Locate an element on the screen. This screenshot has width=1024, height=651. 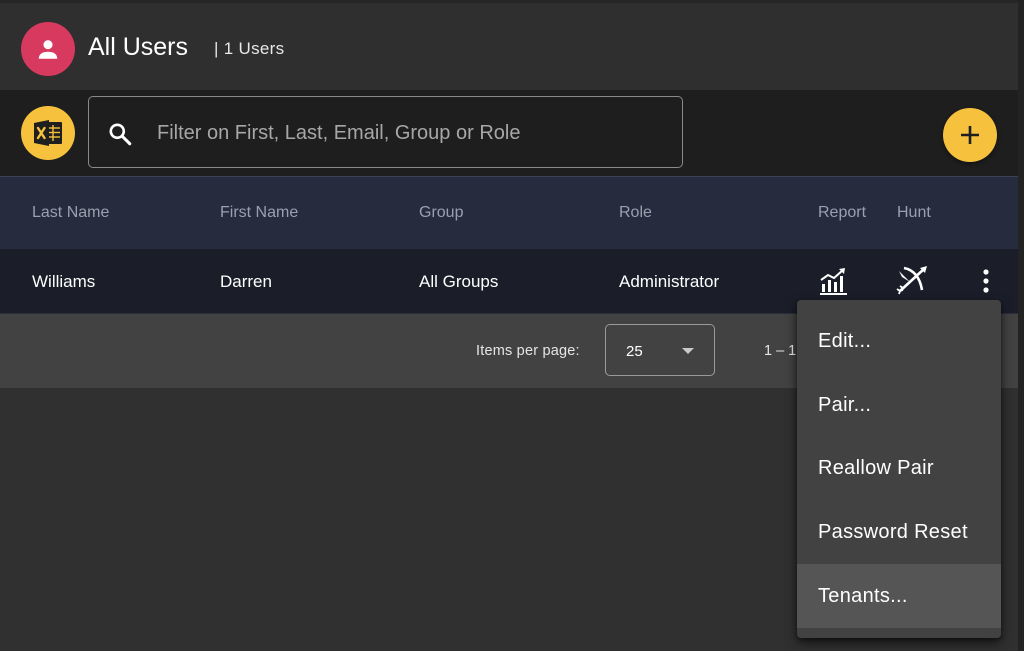
column-header-hunt: Hunt is located at coordinates (914, 212).